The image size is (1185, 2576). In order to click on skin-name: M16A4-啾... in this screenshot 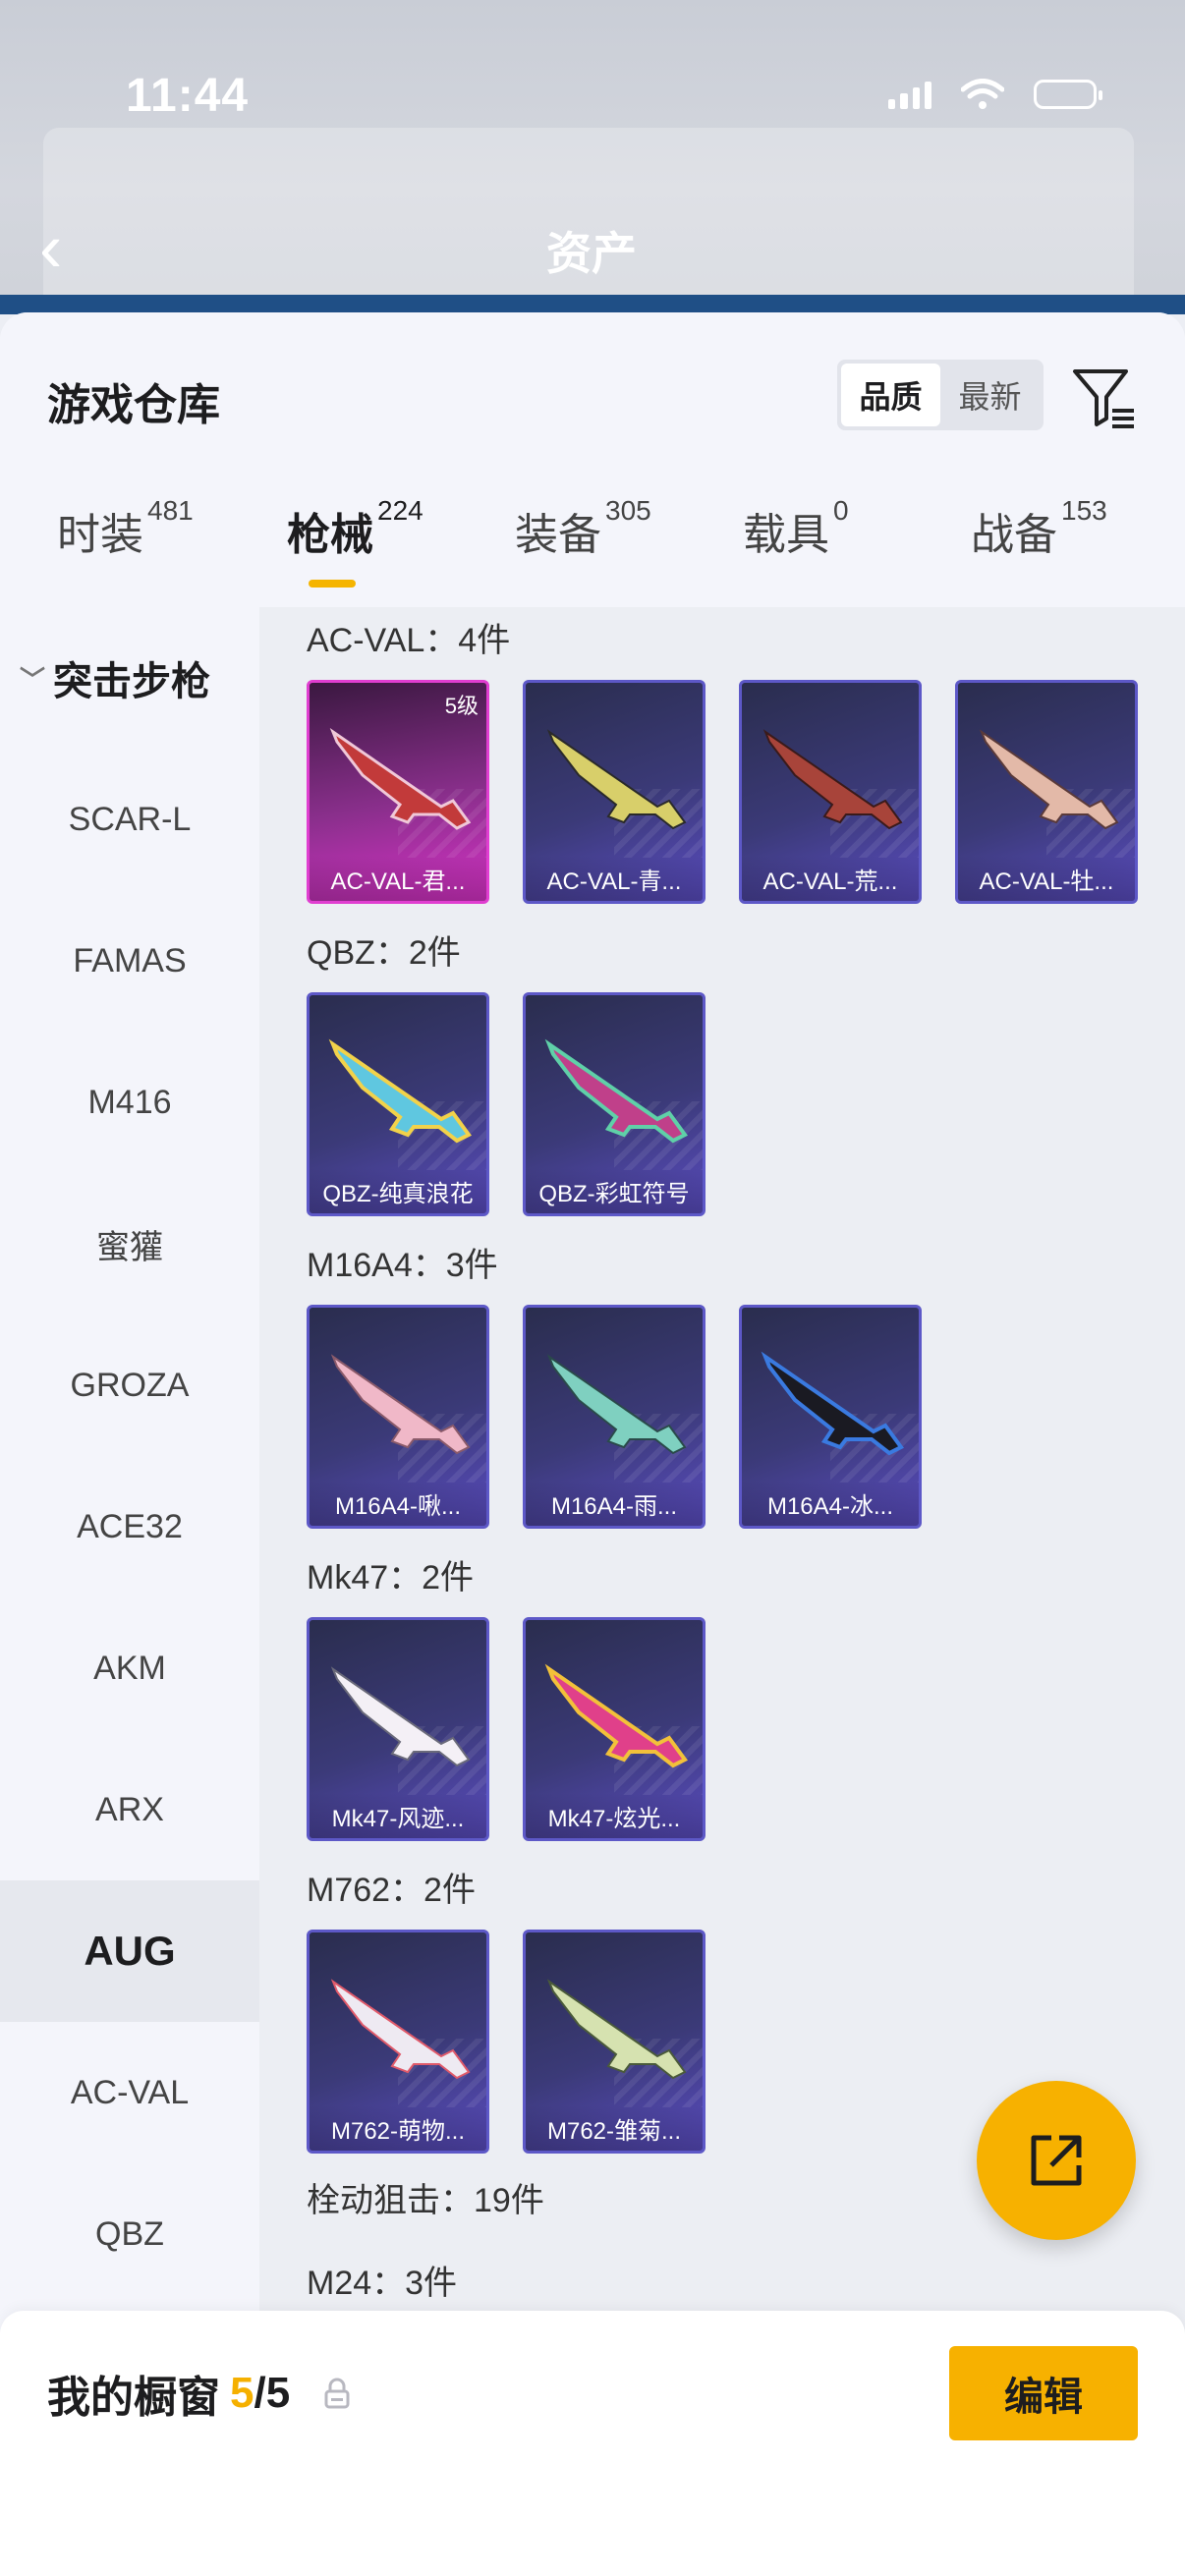, I will do `click(398, 1503)`.